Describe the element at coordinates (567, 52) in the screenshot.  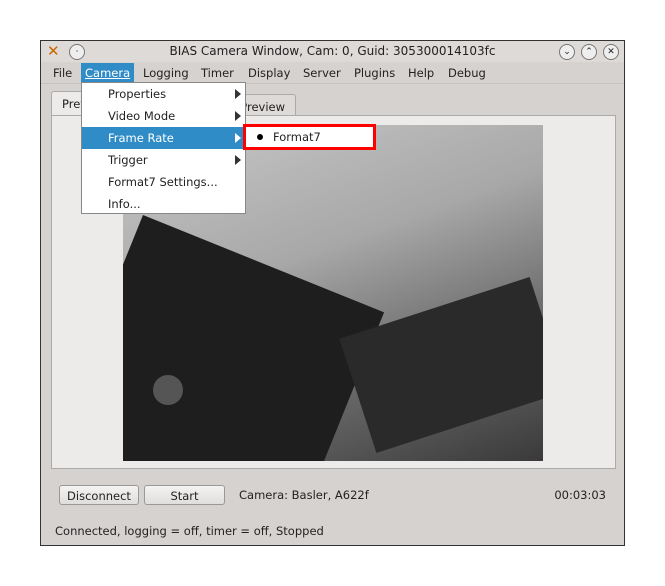
I see `minimize-button: ⌄` at that location.